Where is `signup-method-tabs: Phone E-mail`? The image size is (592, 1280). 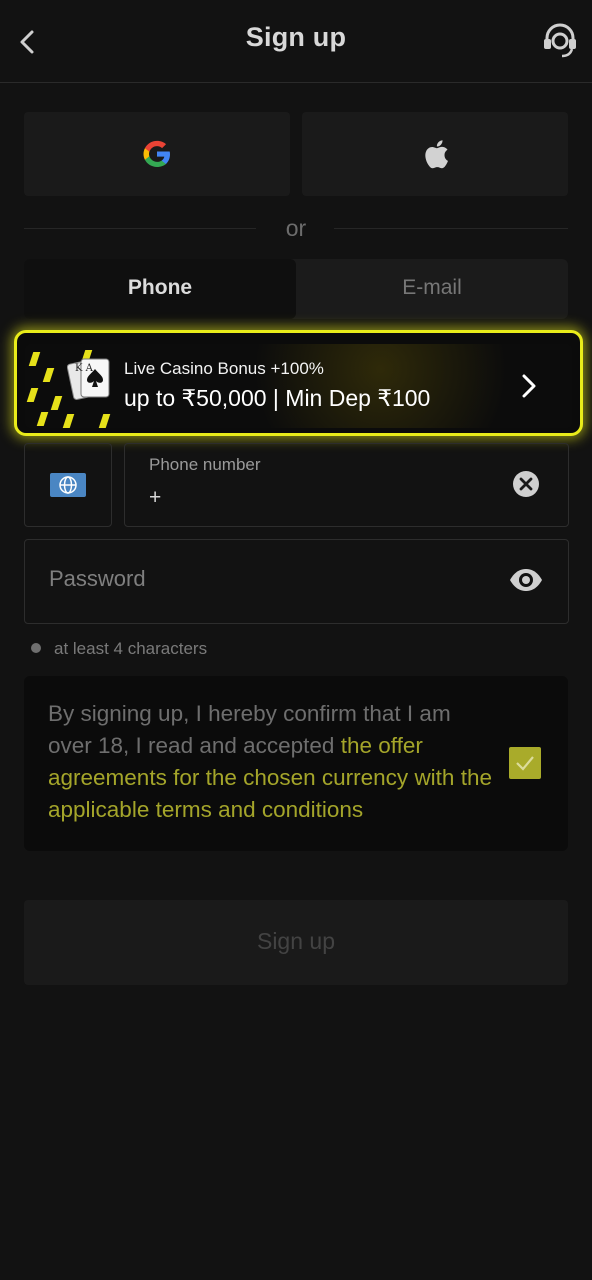 signup-method-tabs: Phone E-mail is located at coordinates (296, 289).